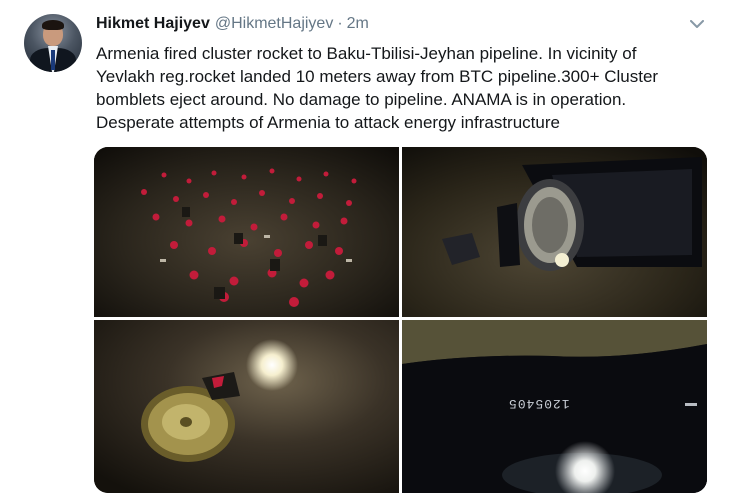  I want to click on avatar-tie, so click(53, 60).